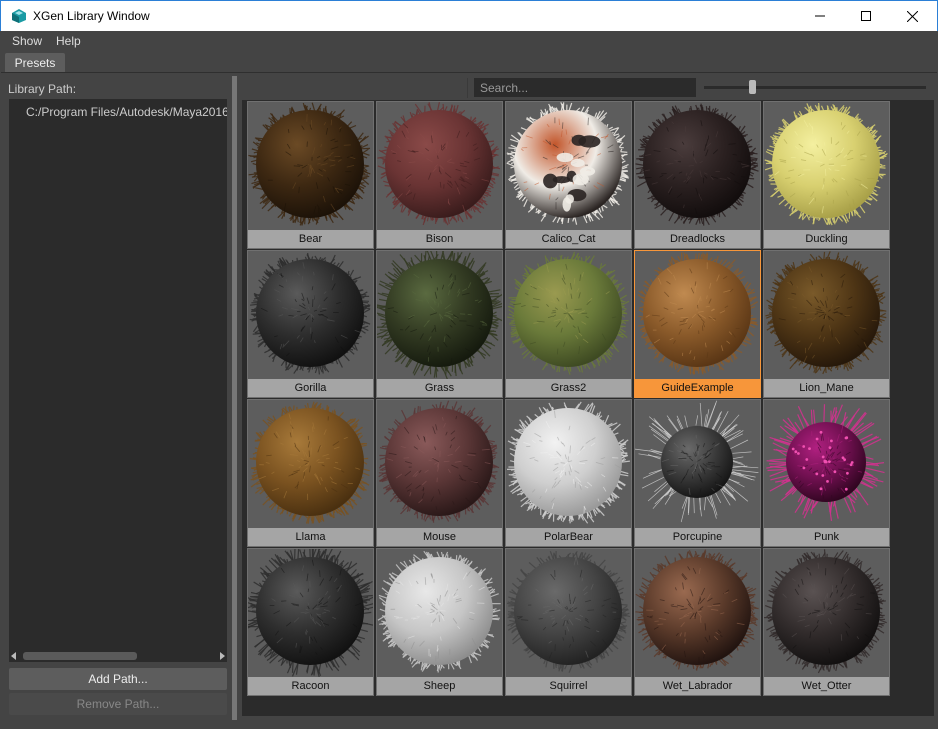 Image resolution: width=938 pixels, height=729 pixels. I want to click on close-button, so click(912, 16).